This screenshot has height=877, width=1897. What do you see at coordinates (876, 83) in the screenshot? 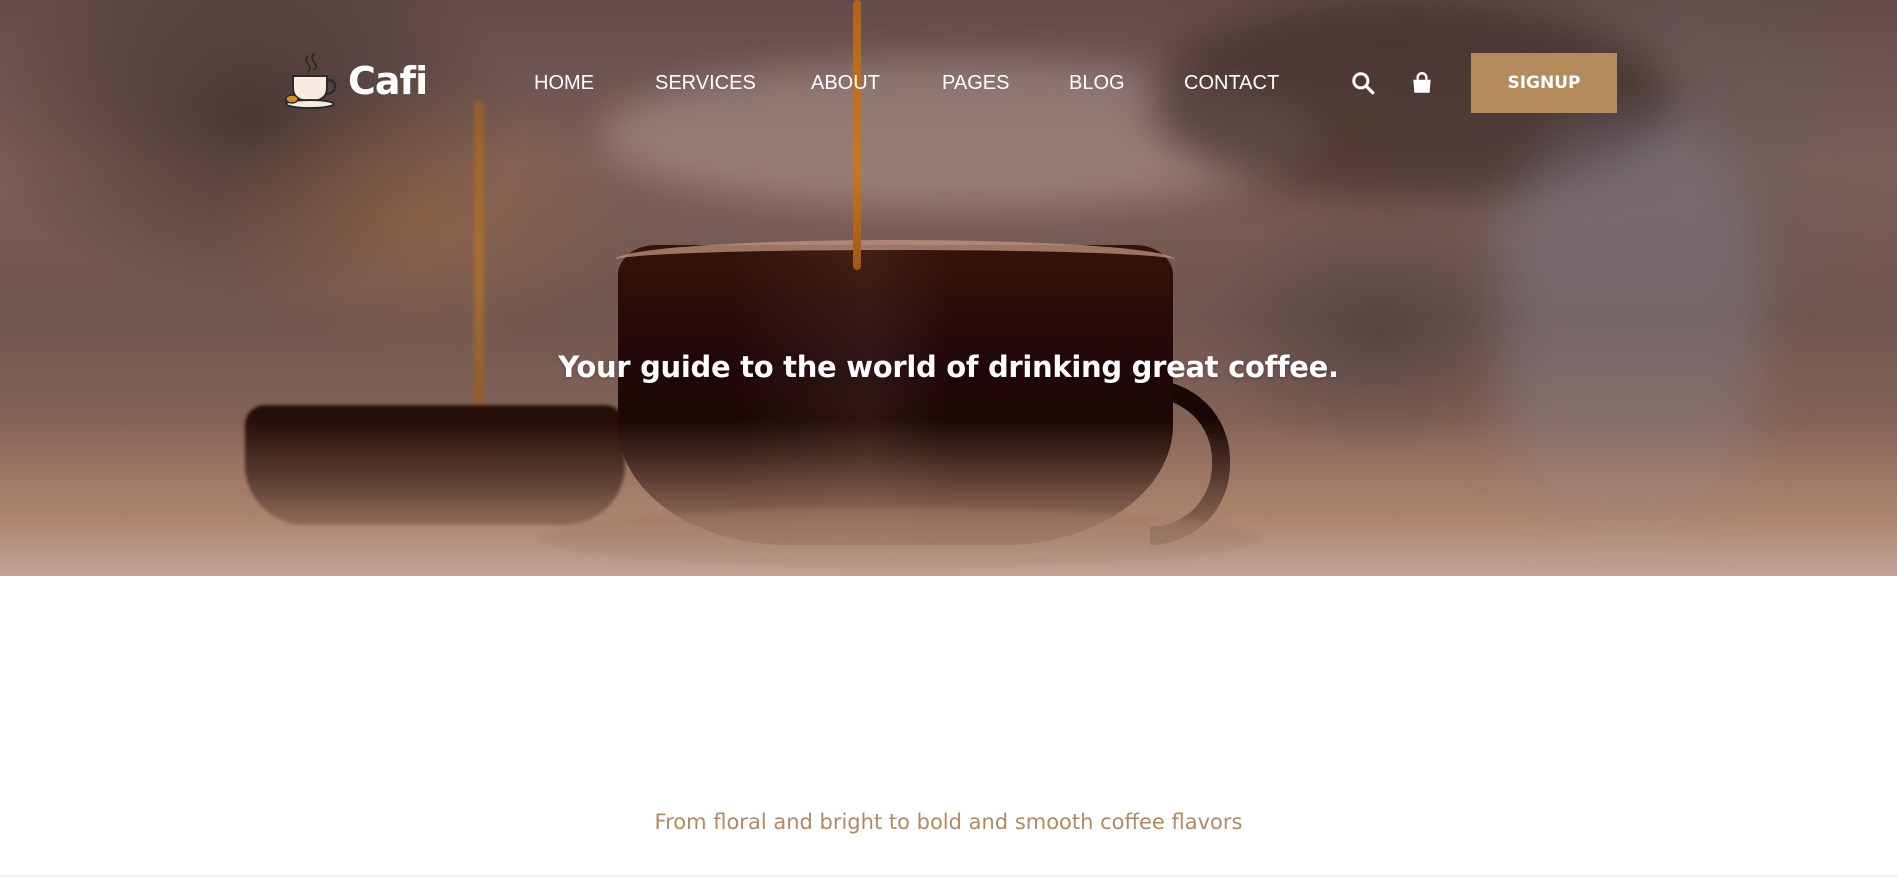
I see `nav-item-about: ABOUT` at bounding box center [876, 83].